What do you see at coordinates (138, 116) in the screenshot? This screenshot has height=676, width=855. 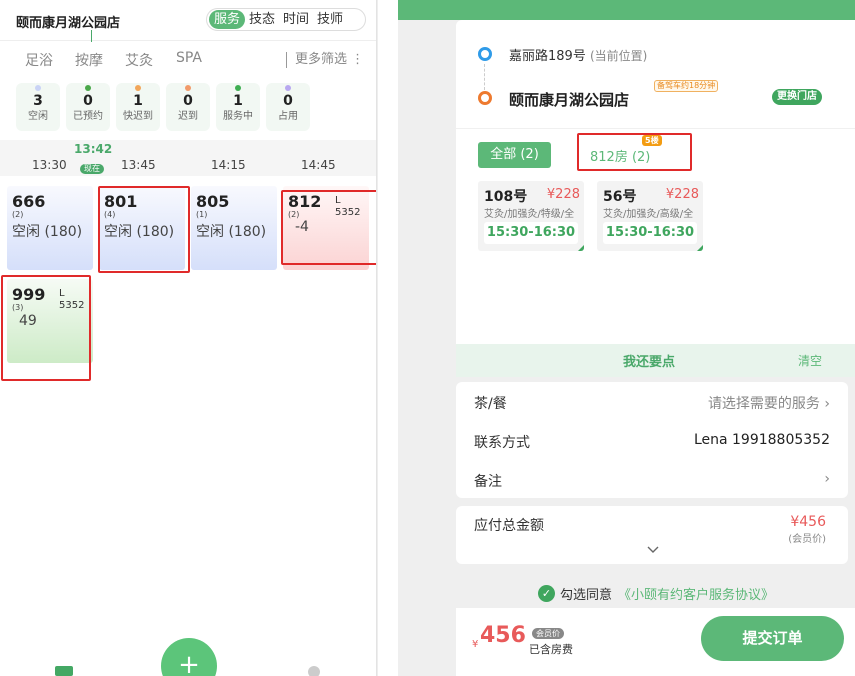 I see `stat-label: 快迟到` at bounding box center [138, 116].